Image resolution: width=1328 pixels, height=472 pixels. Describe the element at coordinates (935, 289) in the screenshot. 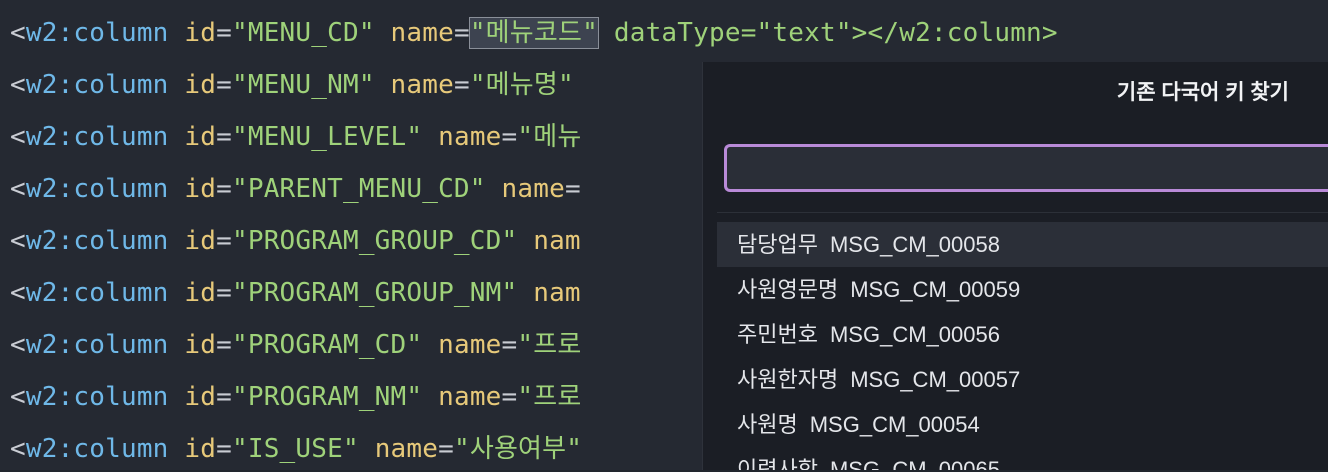

I see `result-key: MSG_CM_00059` at that location.